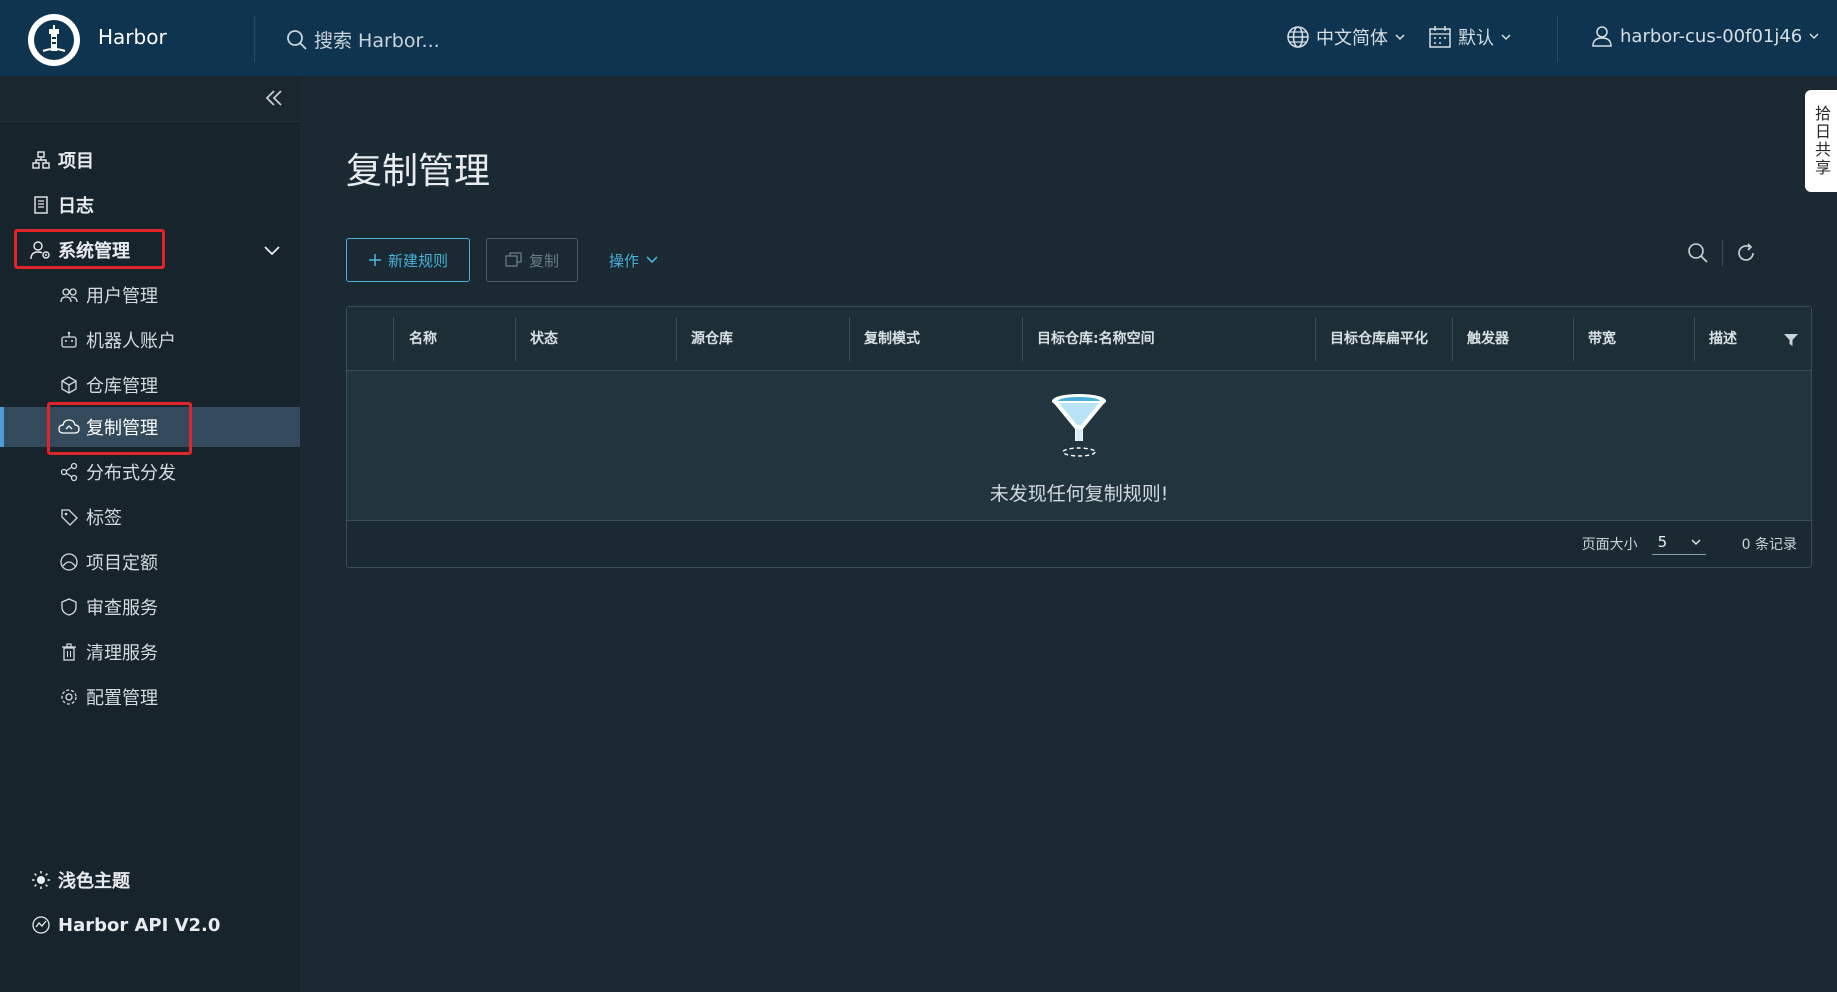 The width and height of the screenshot is (1837, 992). I want to click on actions-dropdown: 操作, so click(634, 260).